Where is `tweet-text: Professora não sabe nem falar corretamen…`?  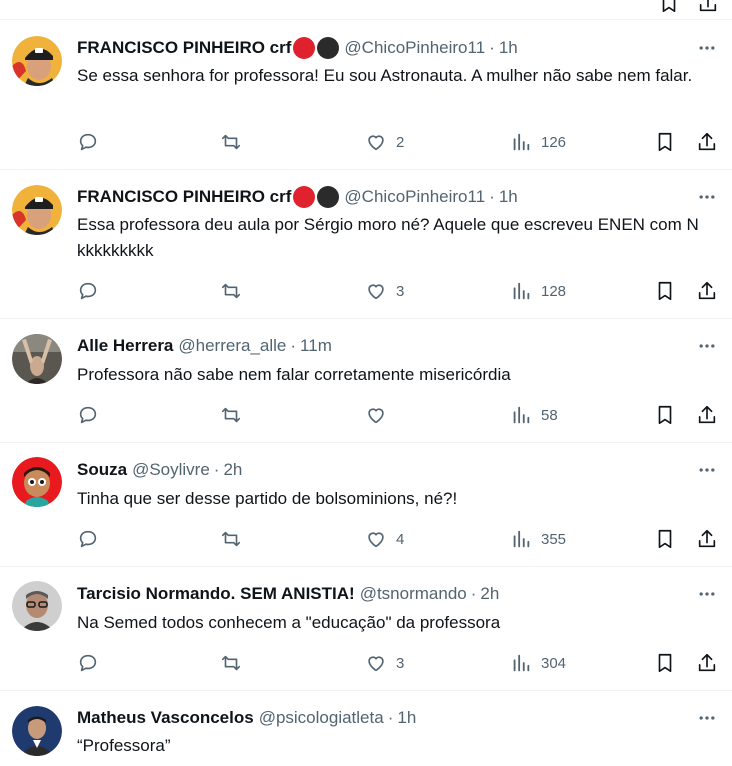 tweet-text: Professora não sabe nem falar corretamen… is located at coordinates (294, 374).